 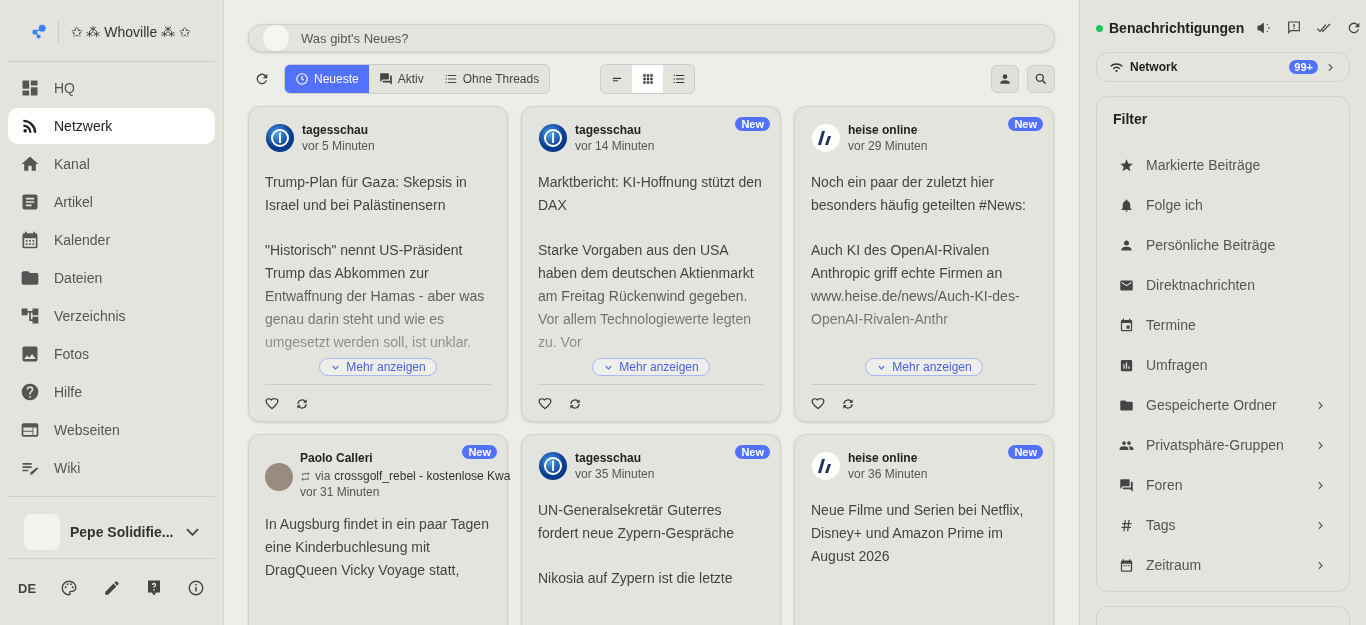 I want to click on document-icon, so click(x=30, y=202).